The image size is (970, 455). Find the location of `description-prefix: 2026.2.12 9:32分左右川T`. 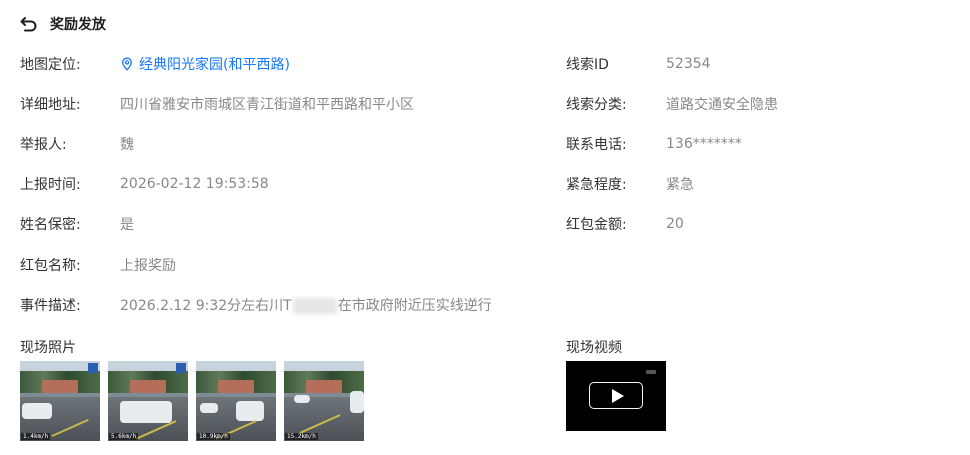

description-prefix: 2026.2.12 9:32分左右川T is located at coordinates (206, 306).